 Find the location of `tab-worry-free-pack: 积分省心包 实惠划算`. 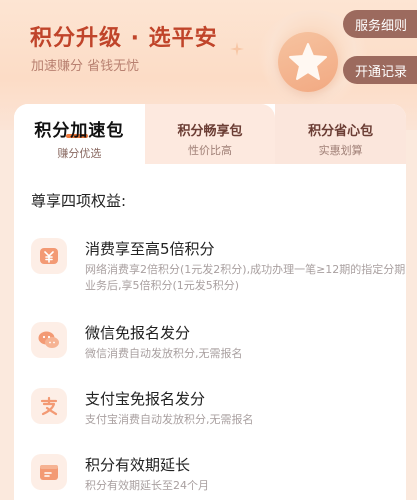

tab-worry-free-pack: 积分省心包 实惠划算 is located at coordinates (341, 134).